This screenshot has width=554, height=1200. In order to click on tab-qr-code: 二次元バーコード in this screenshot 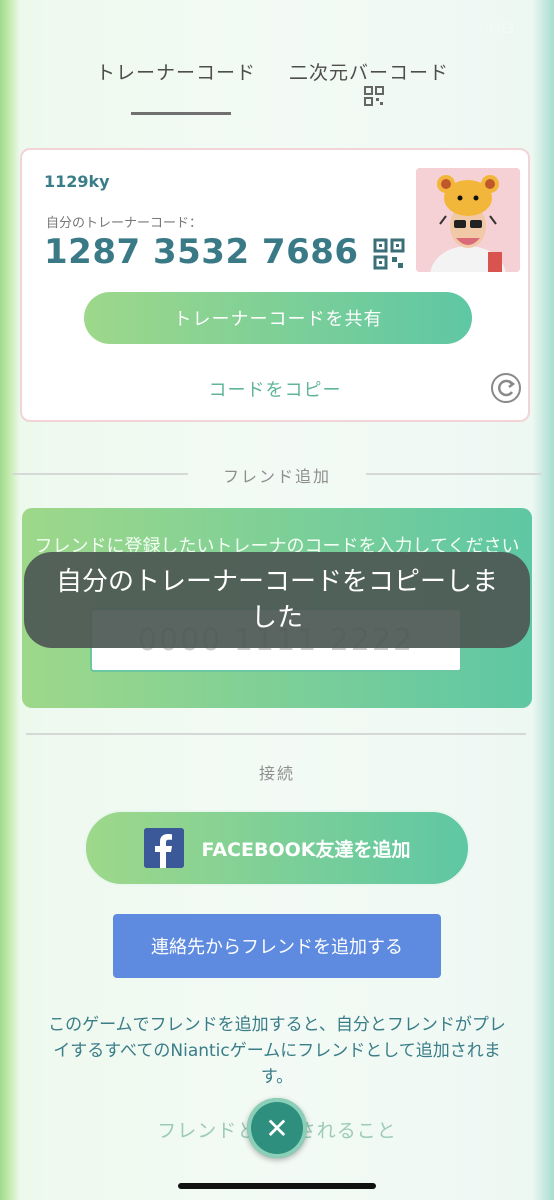, I will do `click(369, 71)`.